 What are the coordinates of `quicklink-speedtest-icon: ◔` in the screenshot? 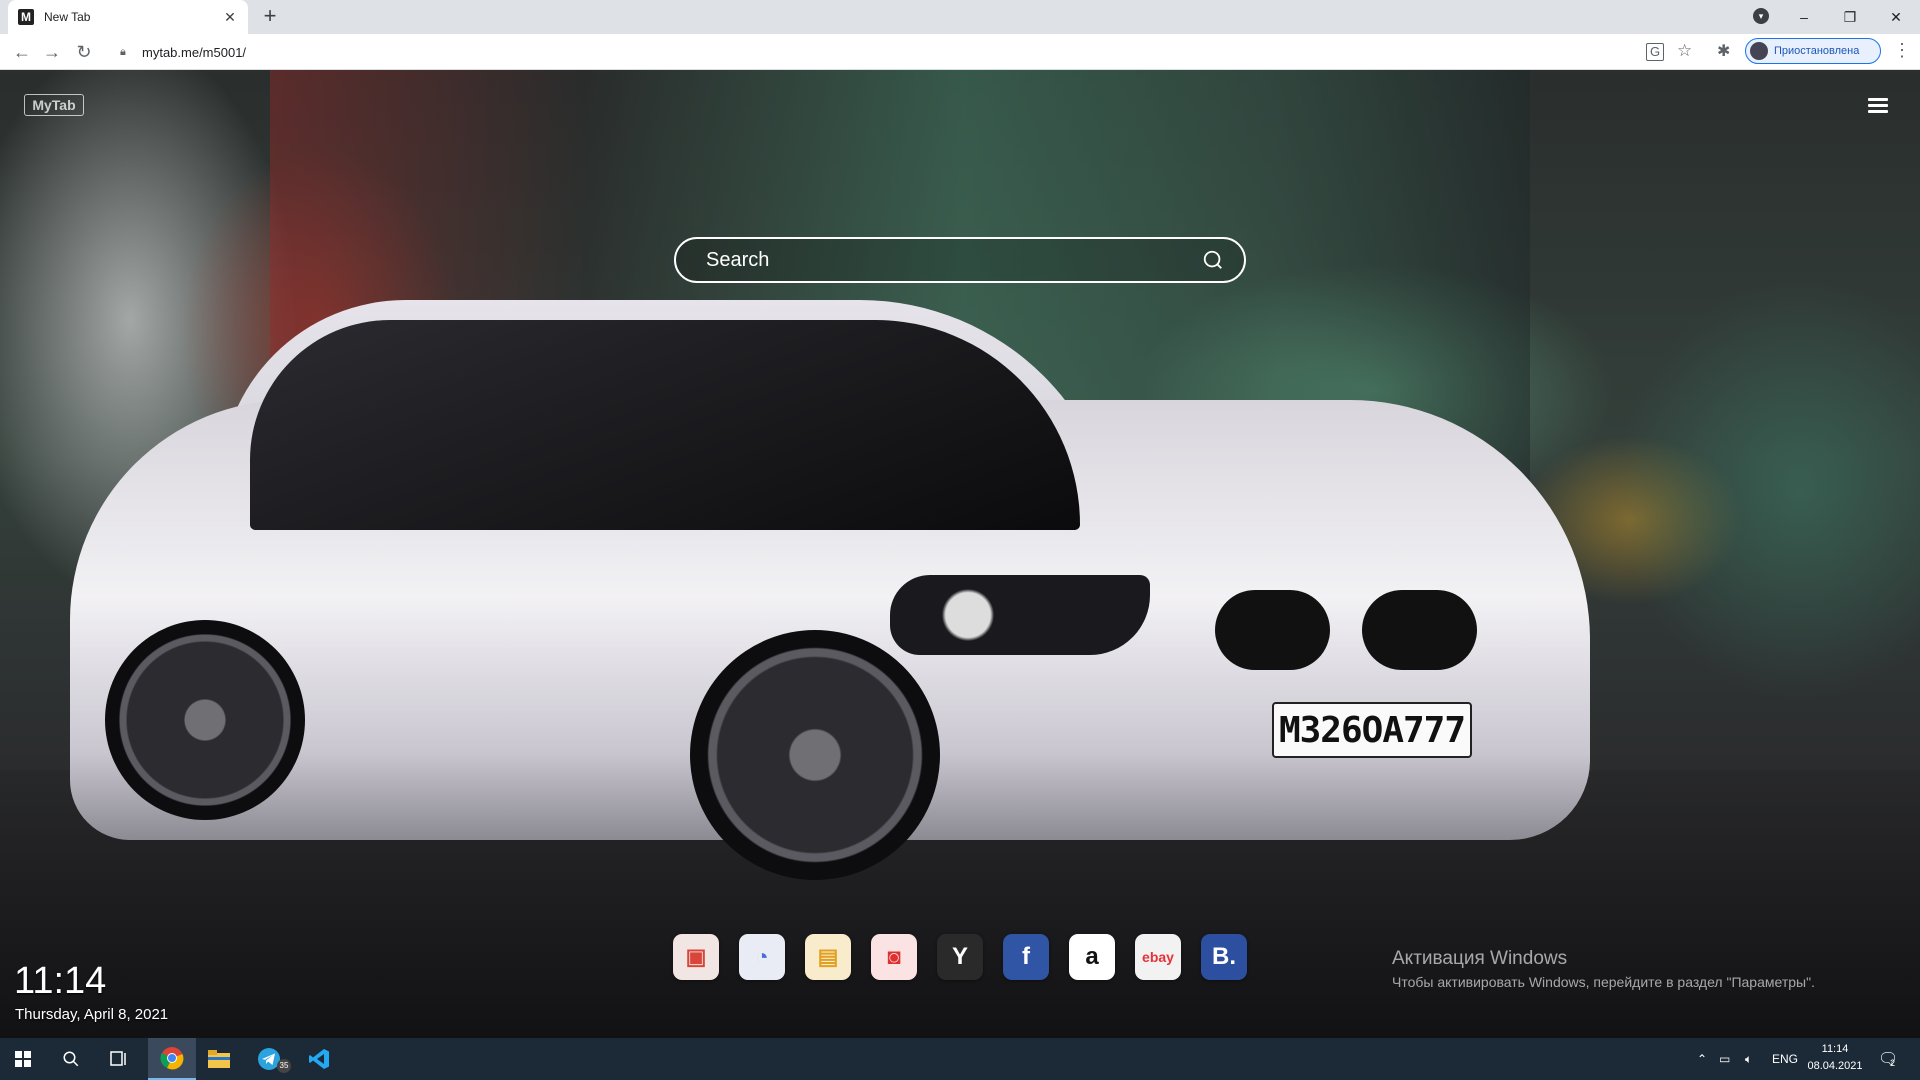 It's located at (762, 957).